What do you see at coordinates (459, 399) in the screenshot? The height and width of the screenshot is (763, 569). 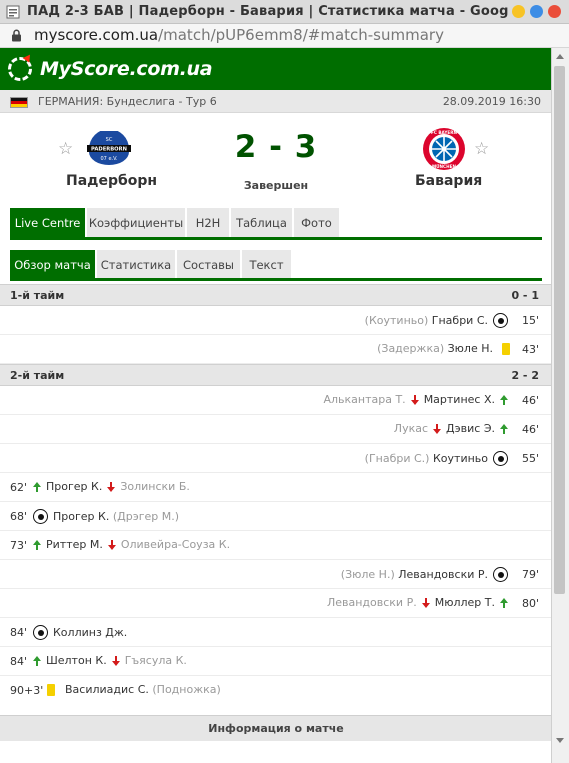 I see `player-in-name: Мартинес Х.` at bounding box center [459, 399].